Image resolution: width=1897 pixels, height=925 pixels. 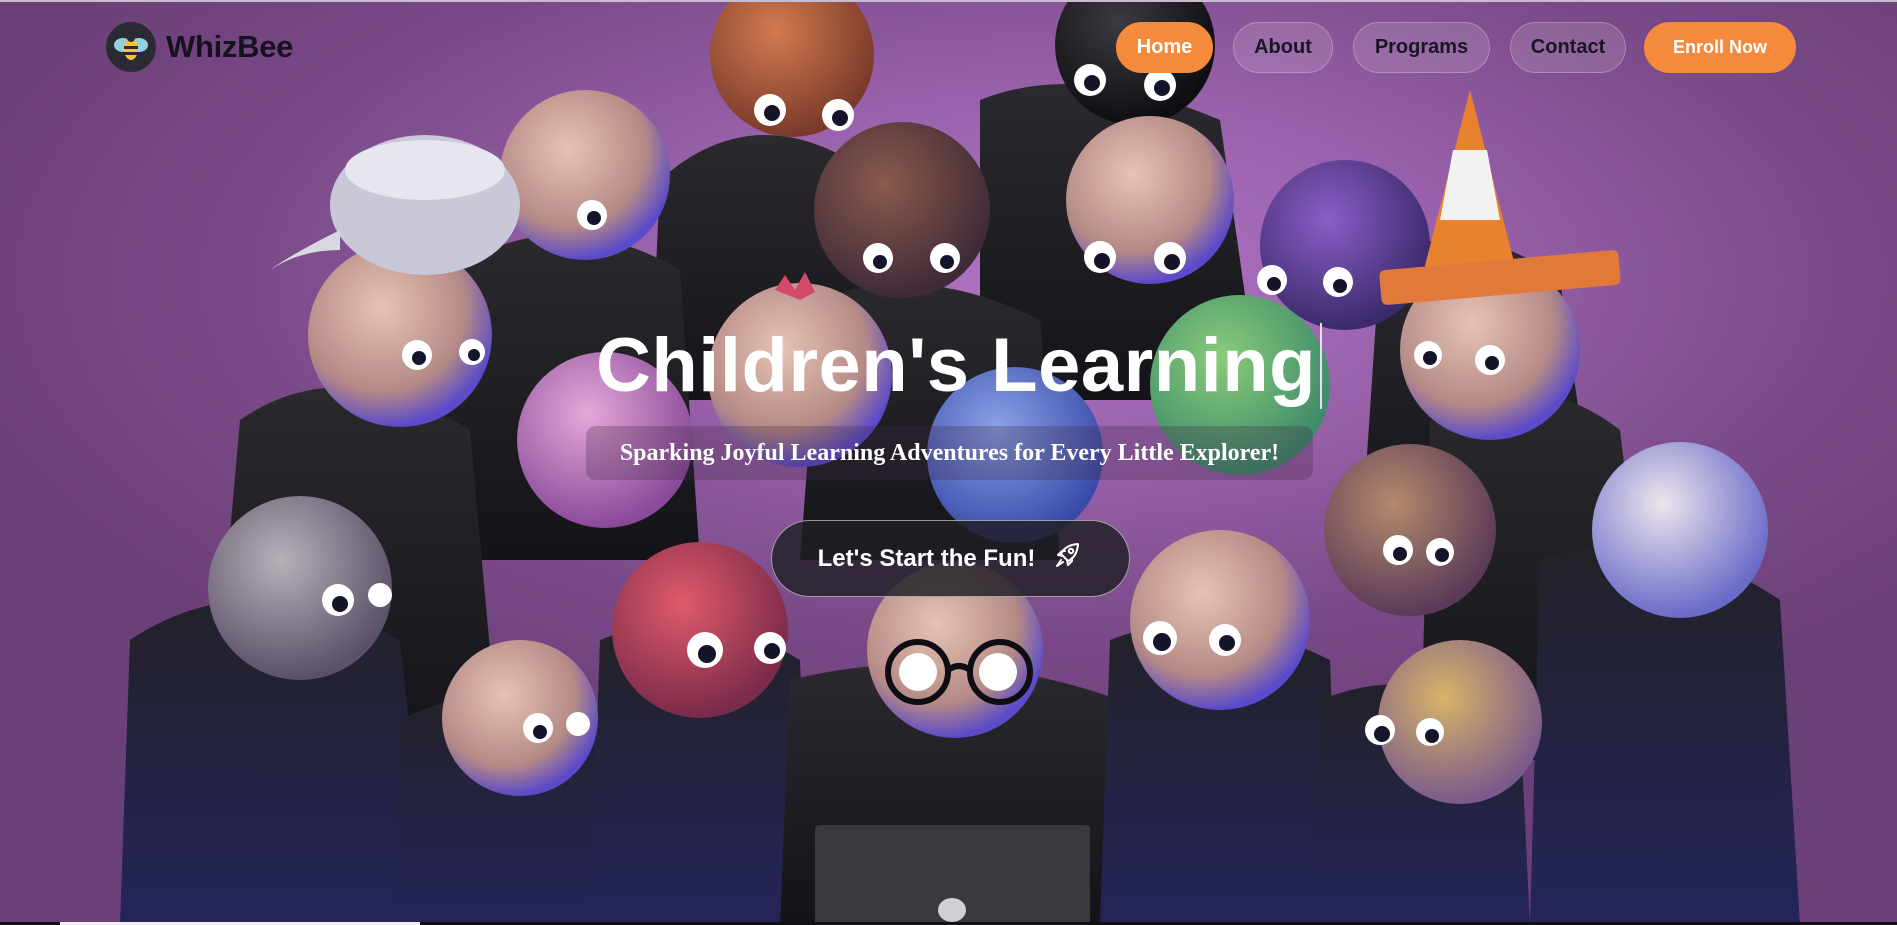 What do you see at coordinates (1321, 365) in the screenshot?
I see `typing-caret` at bounding box center [1321, 365].